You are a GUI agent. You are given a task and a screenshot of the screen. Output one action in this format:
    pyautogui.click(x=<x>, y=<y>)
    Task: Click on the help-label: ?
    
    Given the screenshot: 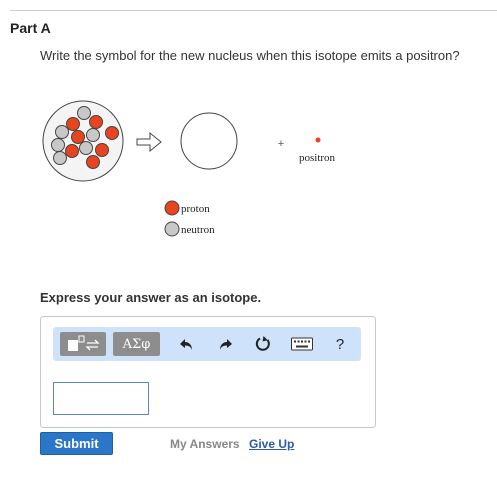 What is the action you would take?
    pyautogui.click(x=340, y=344)
    